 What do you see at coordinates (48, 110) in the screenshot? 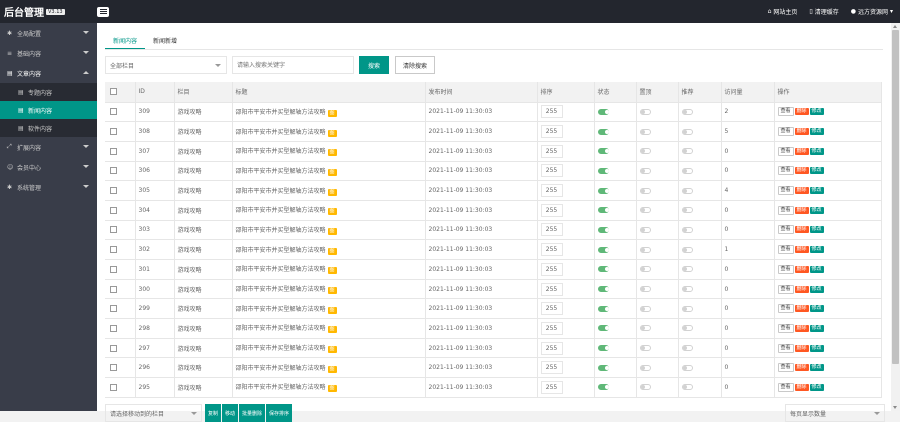
I see `sidebar-subitem-news: ▤ 新闻内容` at bounding box center [48, 110].